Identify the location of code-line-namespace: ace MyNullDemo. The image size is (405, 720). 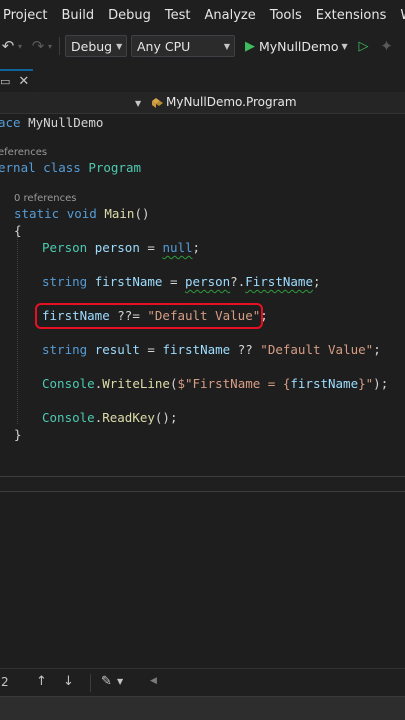
(52, 122).